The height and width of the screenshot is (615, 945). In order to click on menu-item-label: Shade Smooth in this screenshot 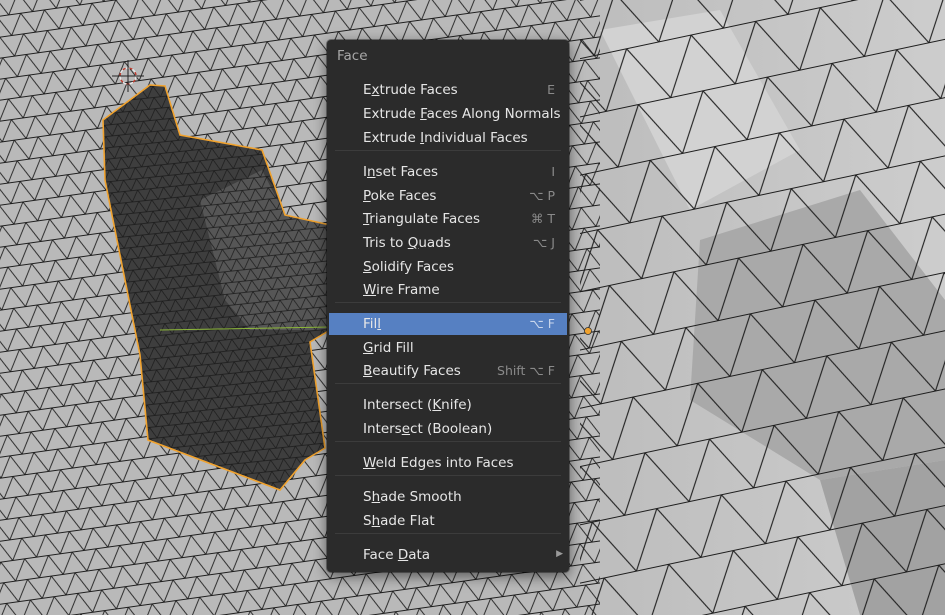, I will do `click(412, 497)`.